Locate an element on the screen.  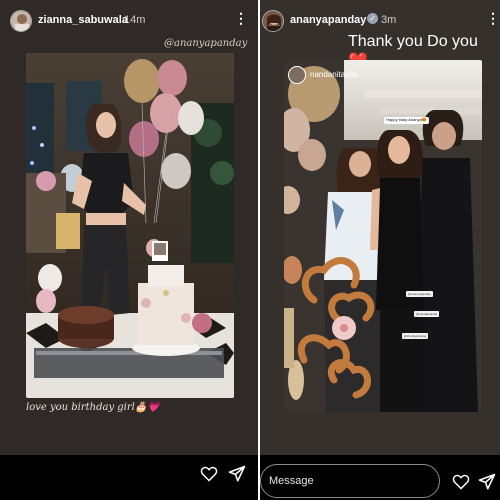
reshared-username: nandanitasha is located at coordinates (334, 74).